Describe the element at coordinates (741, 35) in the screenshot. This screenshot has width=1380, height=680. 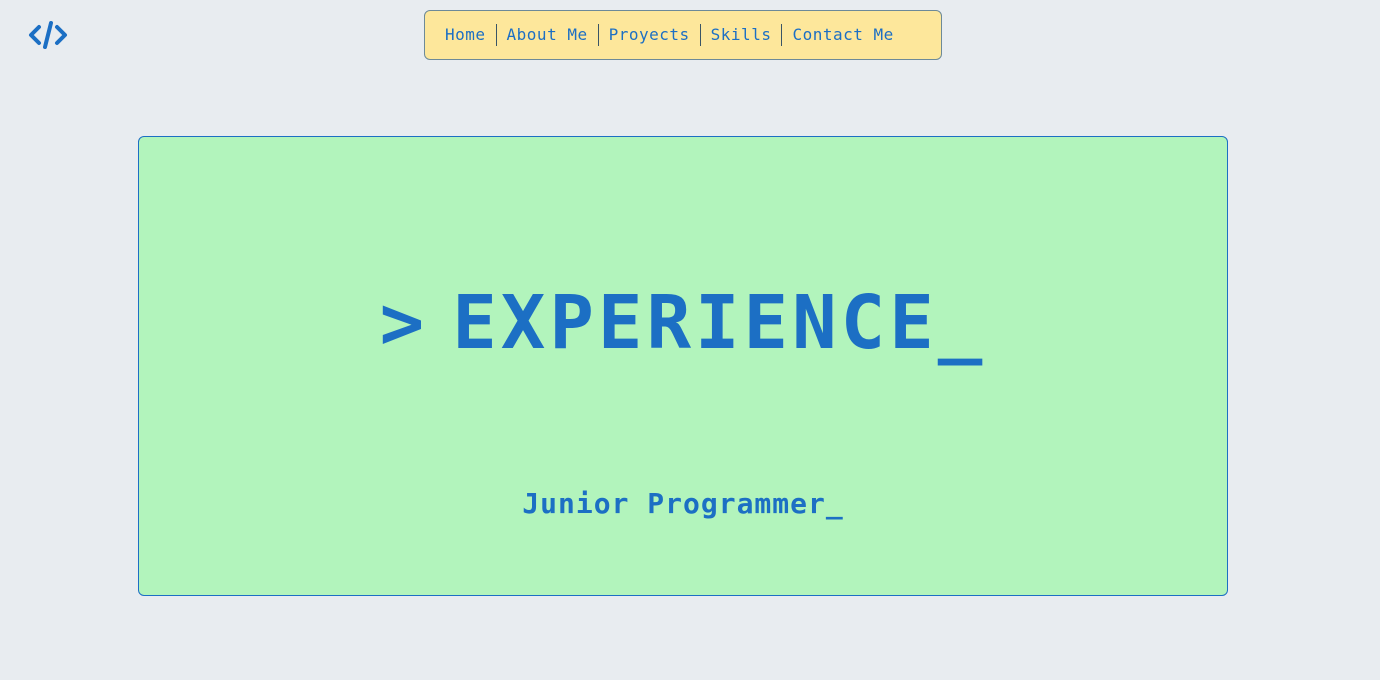
I see `nav-skills: Skills` at that location.